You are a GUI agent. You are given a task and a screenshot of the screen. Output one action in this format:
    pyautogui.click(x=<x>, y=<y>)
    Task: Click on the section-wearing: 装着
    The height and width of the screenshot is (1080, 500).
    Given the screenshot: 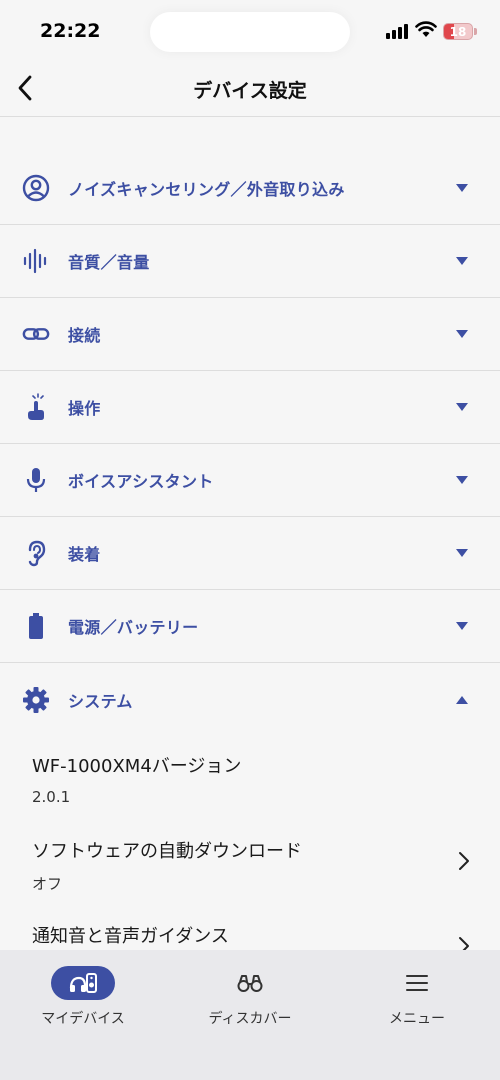 What is the action you would take?
    pyautogui.click(x=250, y=553)
    